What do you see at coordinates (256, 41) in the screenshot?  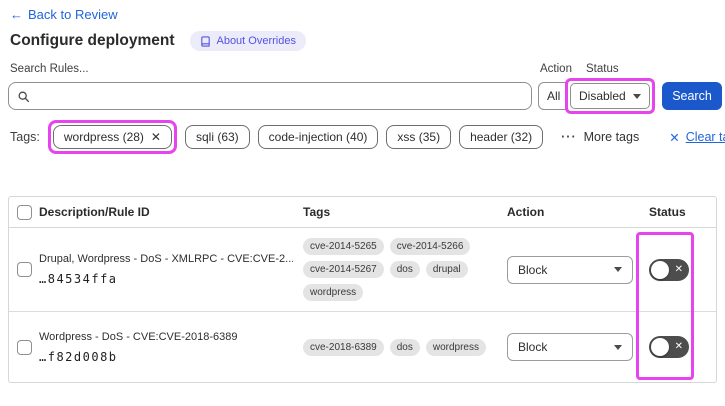 I see `about-overrides-label: About Overrides` at bounding box center [256, 41].